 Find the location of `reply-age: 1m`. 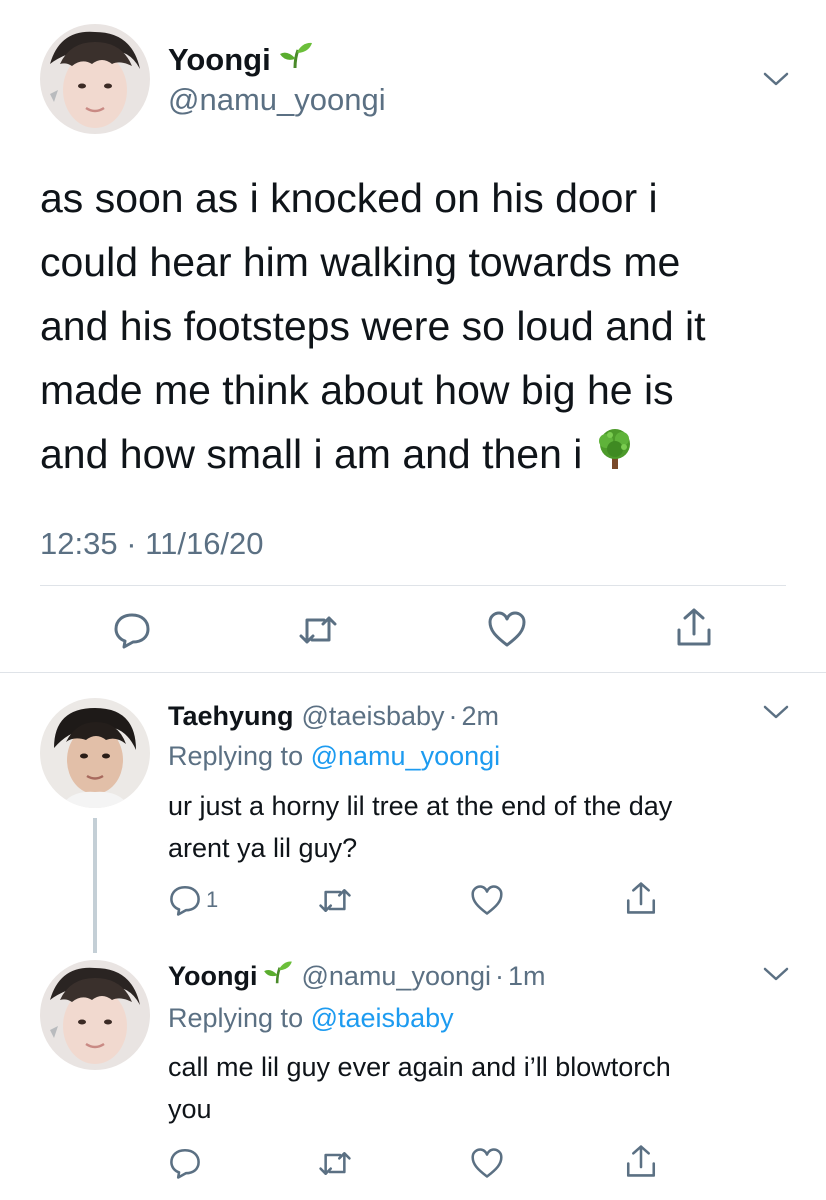

reply-age: 1m is located at coordinates (527, 976).